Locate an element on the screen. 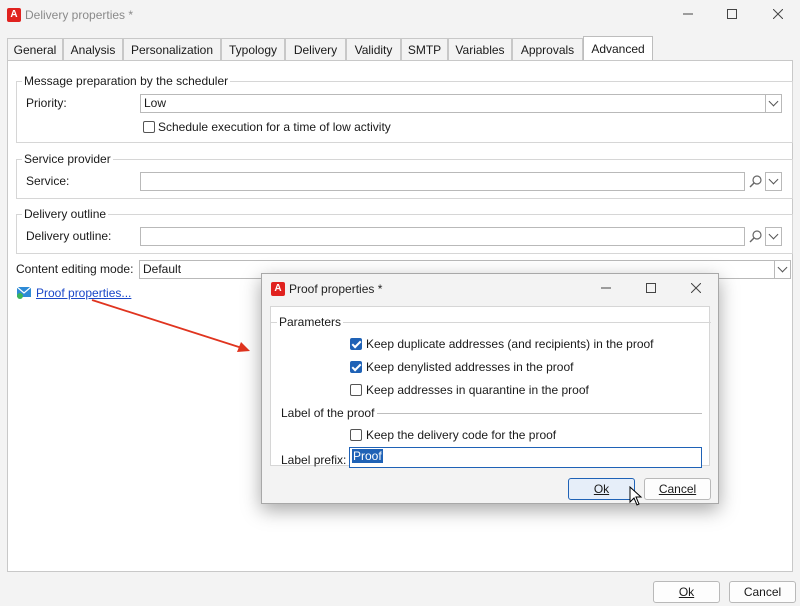  keep-delivery-code-label: Keep the delivery code for the proof is located at coordinates (461, 435).